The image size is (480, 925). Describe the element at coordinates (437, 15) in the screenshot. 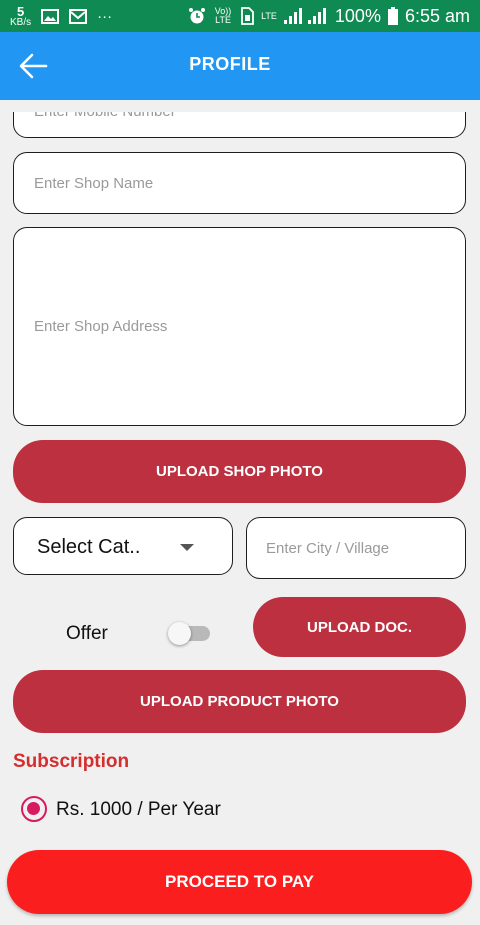

I see `clock: 6:55 am` at that location.